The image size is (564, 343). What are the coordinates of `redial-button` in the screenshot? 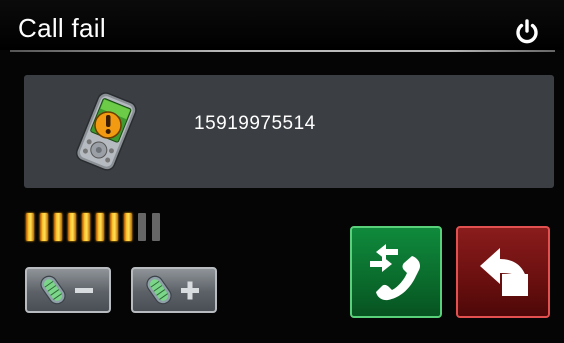 It's located at (396, 272).